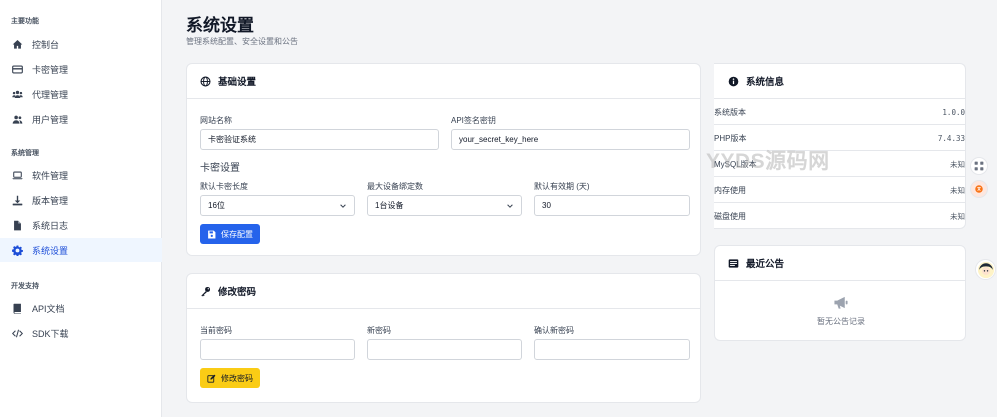 The image size is (997, 417). Describe the element at coordinates (48, 308) in the screenshot. I see `sidebar-item-label: API文档` at that location.